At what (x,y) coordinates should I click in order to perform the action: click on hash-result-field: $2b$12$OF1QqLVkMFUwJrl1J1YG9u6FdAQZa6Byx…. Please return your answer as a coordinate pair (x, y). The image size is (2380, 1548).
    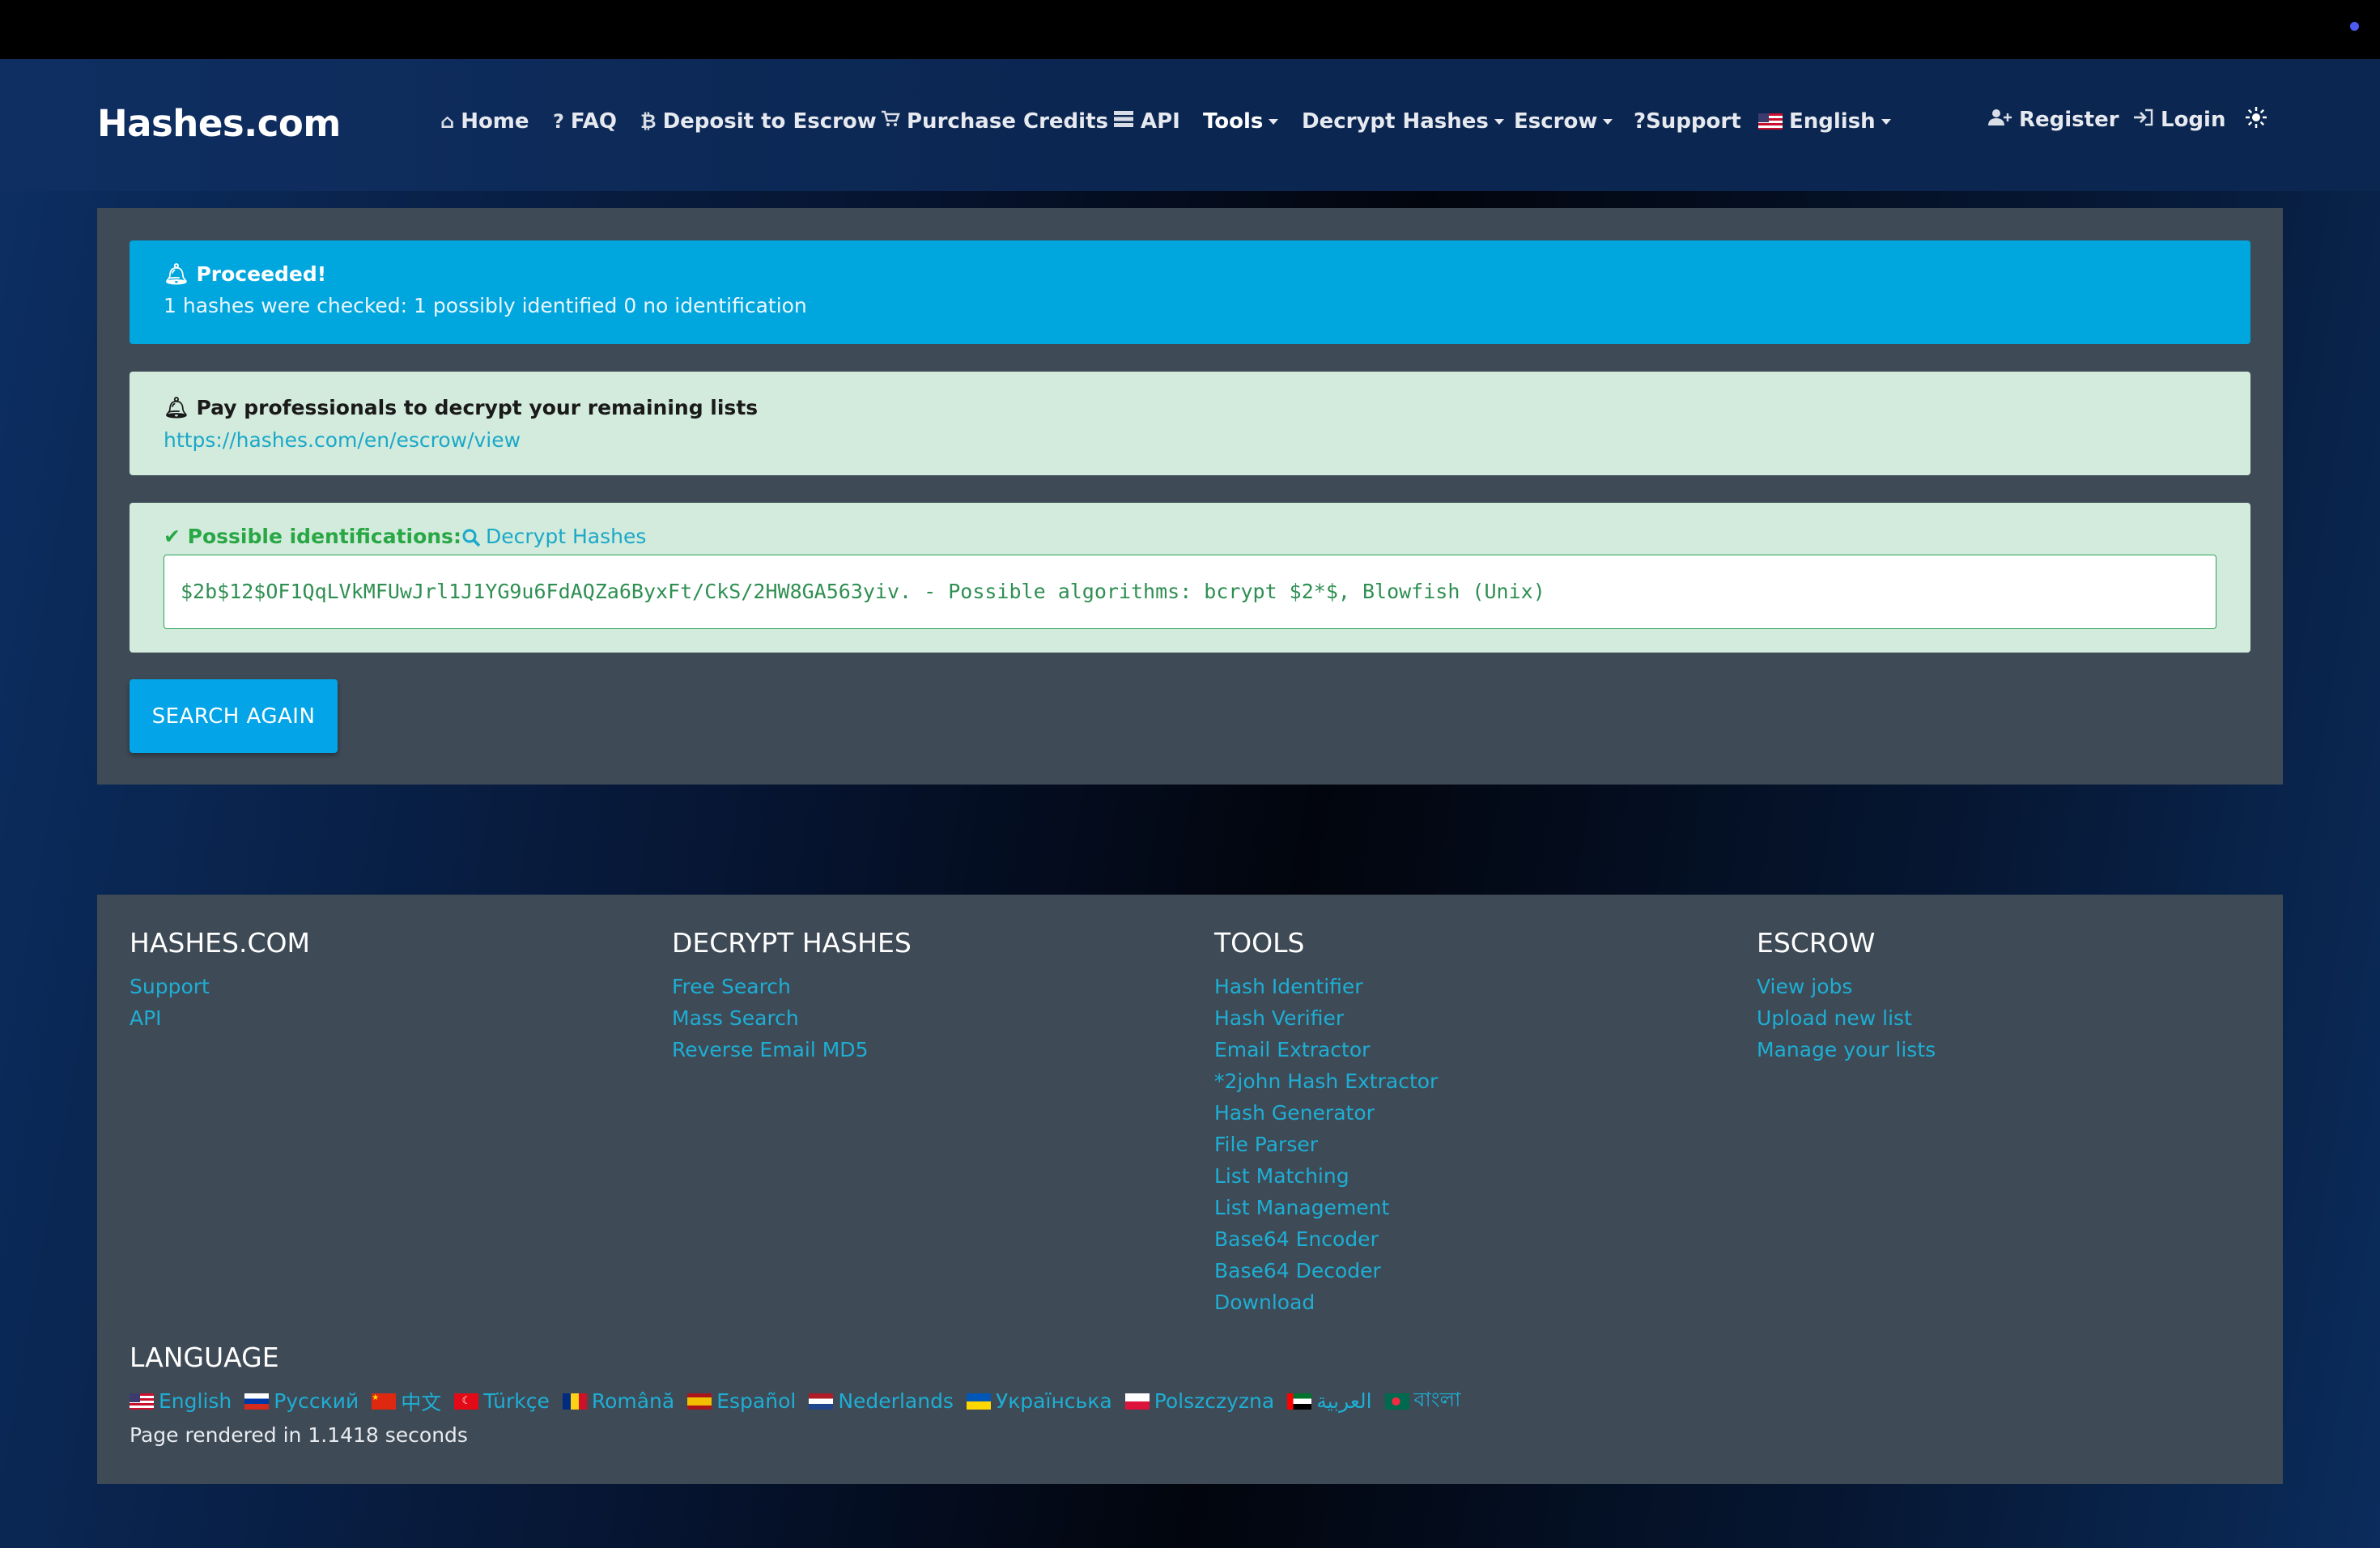
    Looking at the image, I should click on (1190, 592).